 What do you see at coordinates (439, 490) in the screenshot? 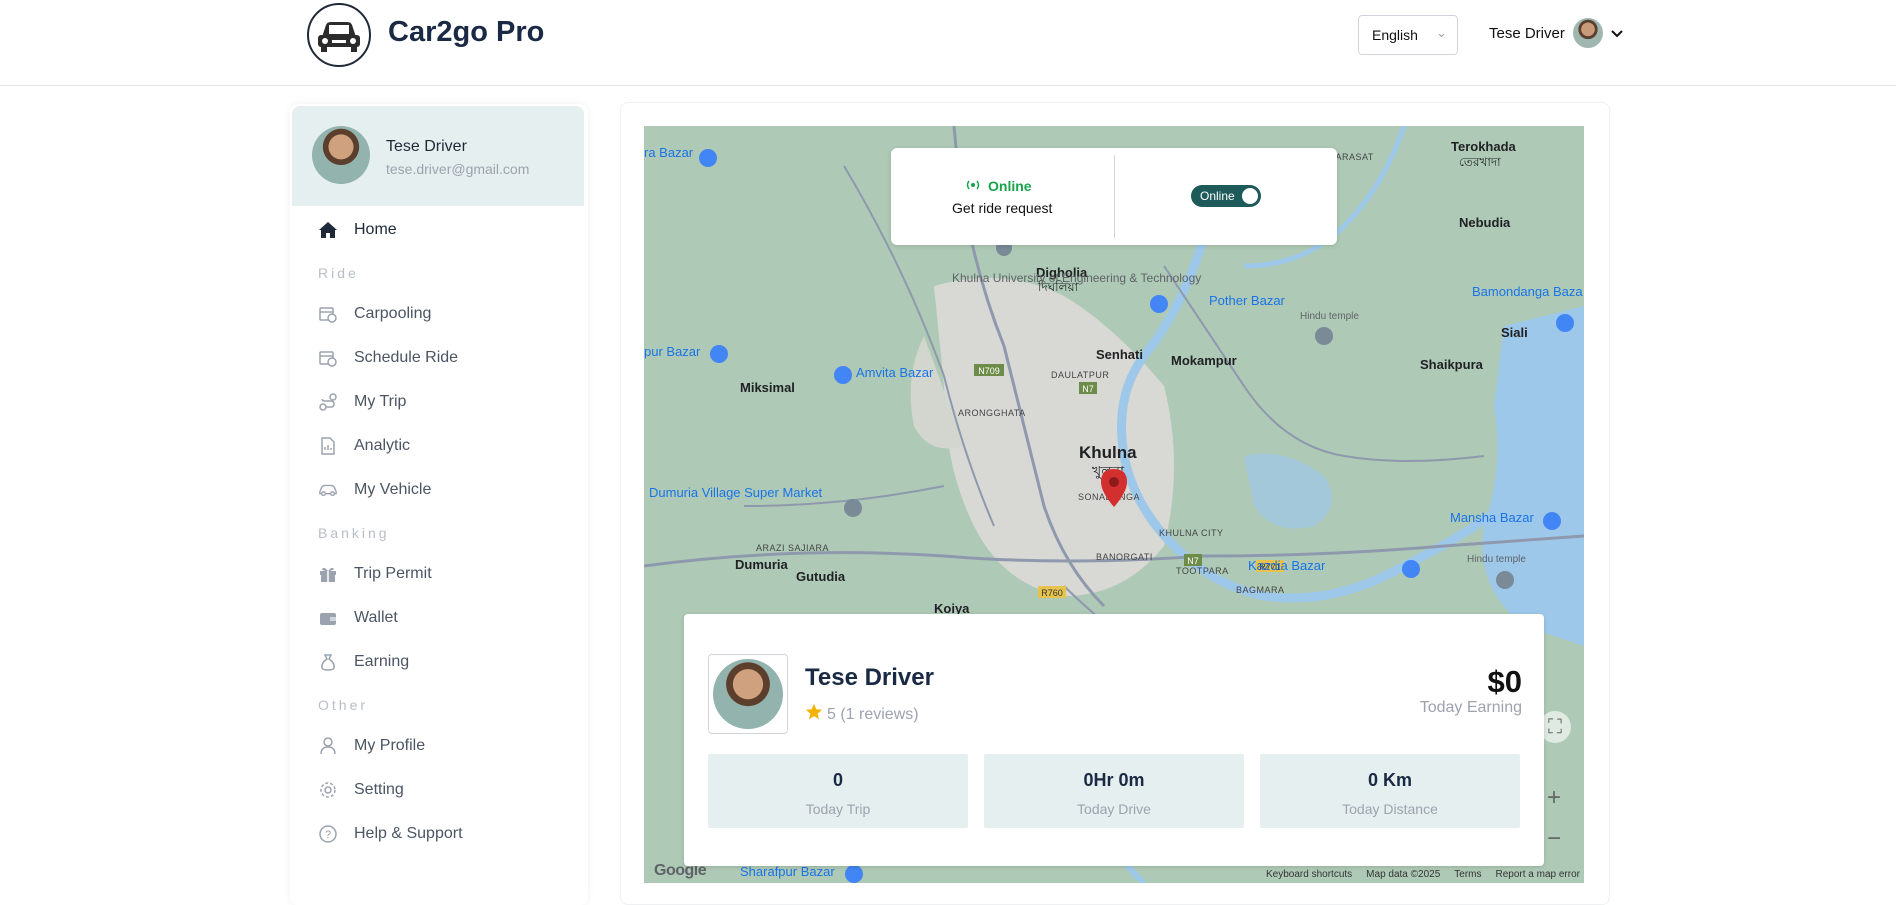
I see `sidebar-item-my-vehicle: My Vehicle` at bounding box center [439, 490].